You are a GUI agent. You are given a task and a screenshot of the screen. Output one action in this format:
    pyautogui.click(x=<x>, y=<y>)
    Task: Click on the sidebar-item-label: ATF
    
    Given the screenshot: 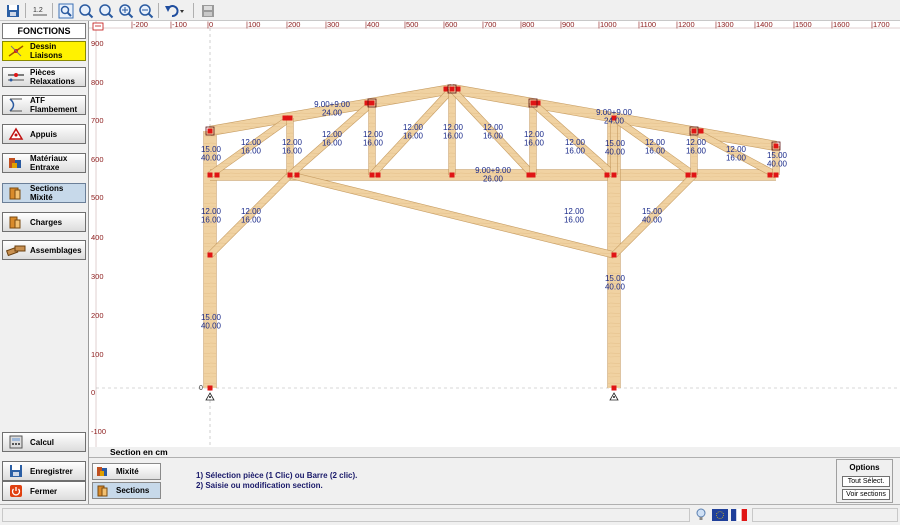 What is the action you would take?
    pyautogui.click(x=37, y=100)
    